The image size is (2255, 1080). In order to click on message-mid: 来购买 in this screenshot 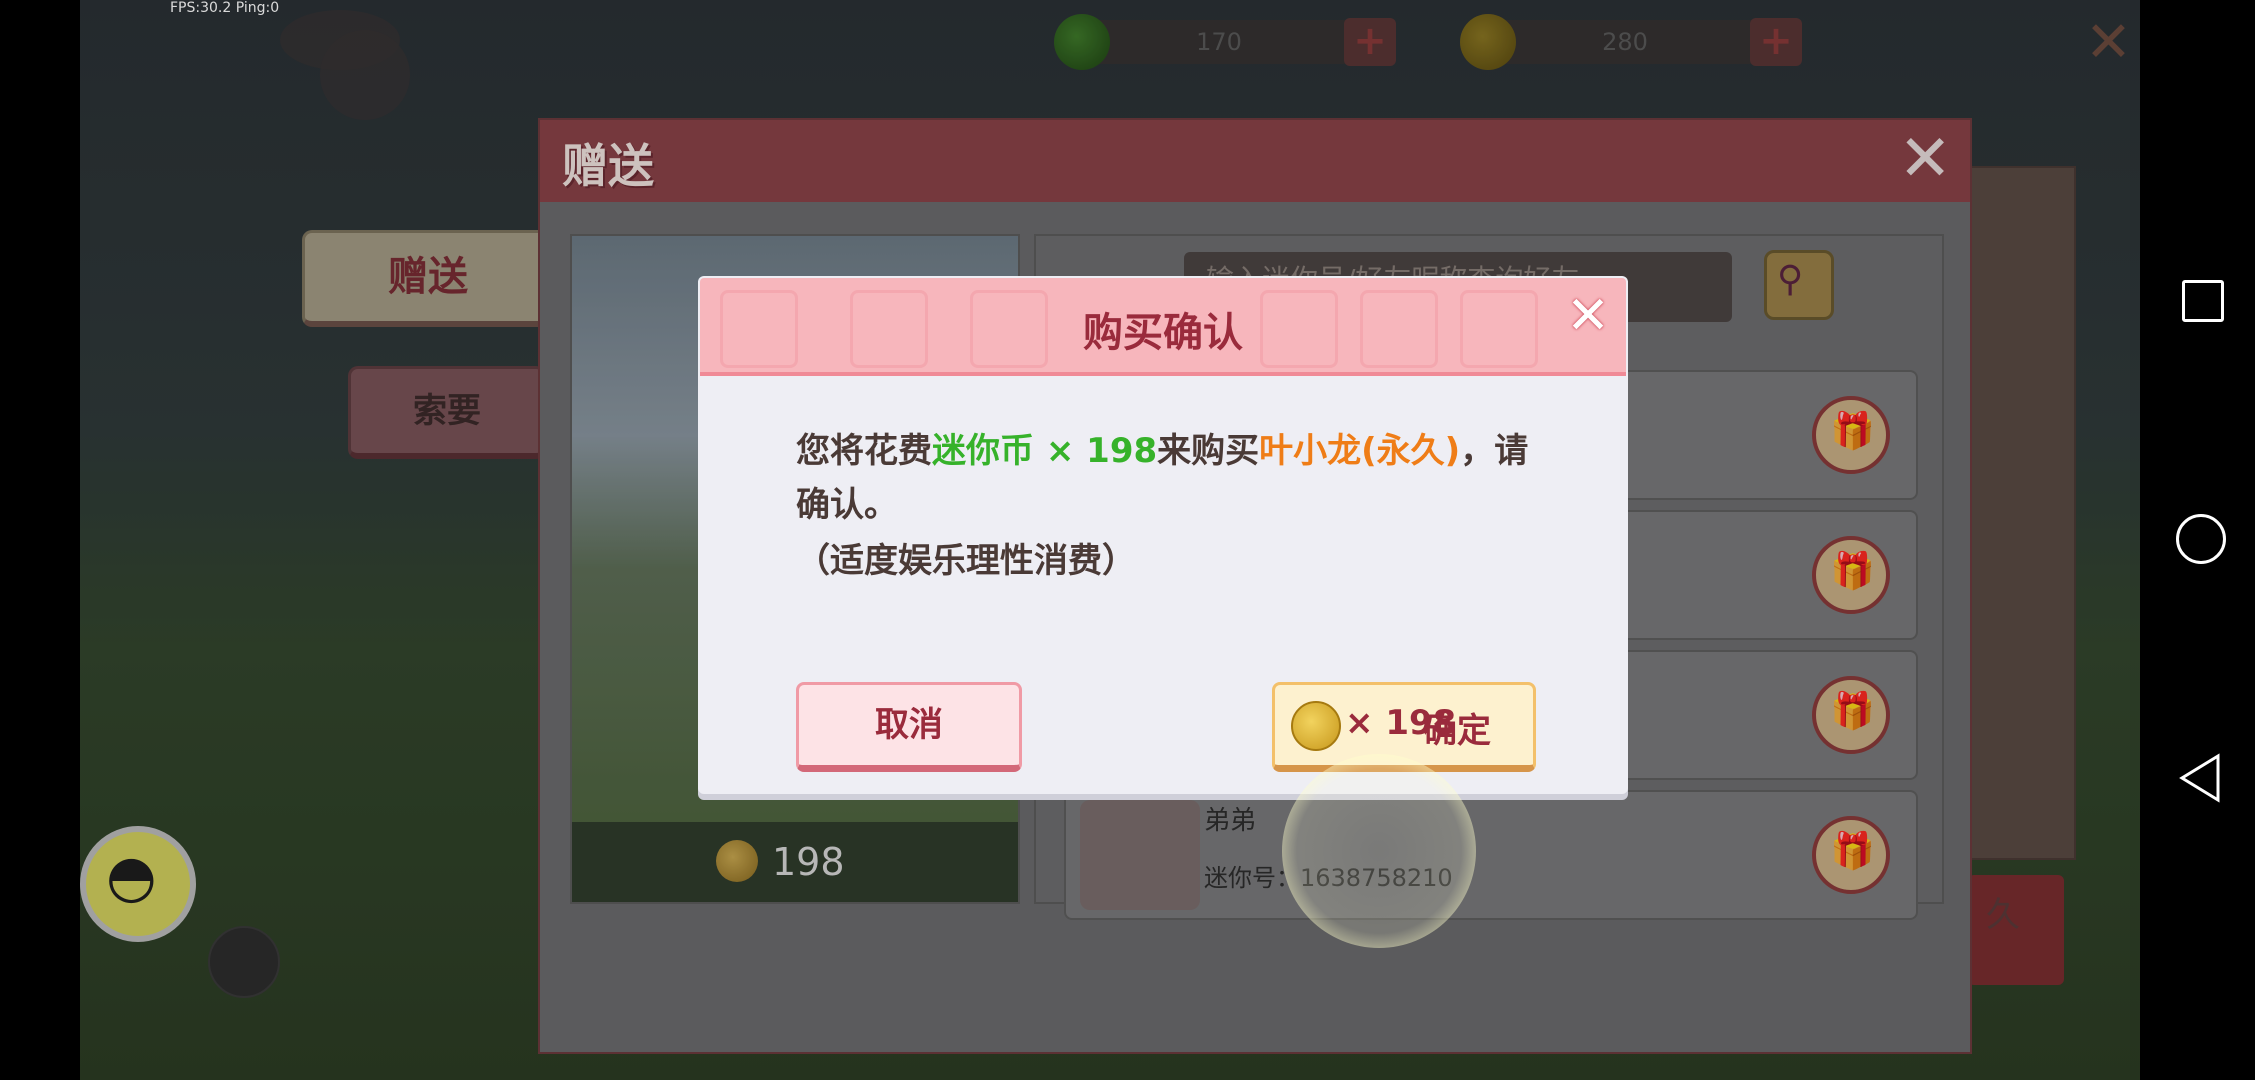, I will do `click(1208, 451)`.